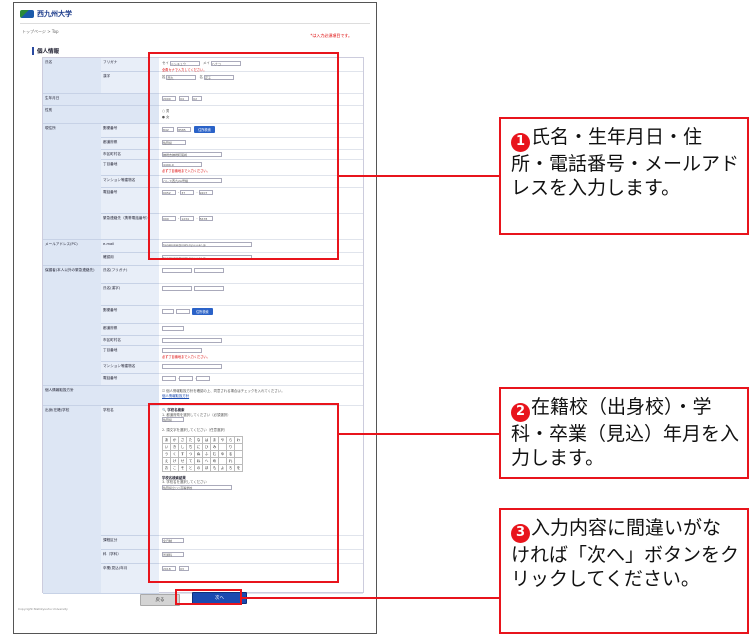  I want to click on guardian-pref-label: 都道府県, so click(130, 330).